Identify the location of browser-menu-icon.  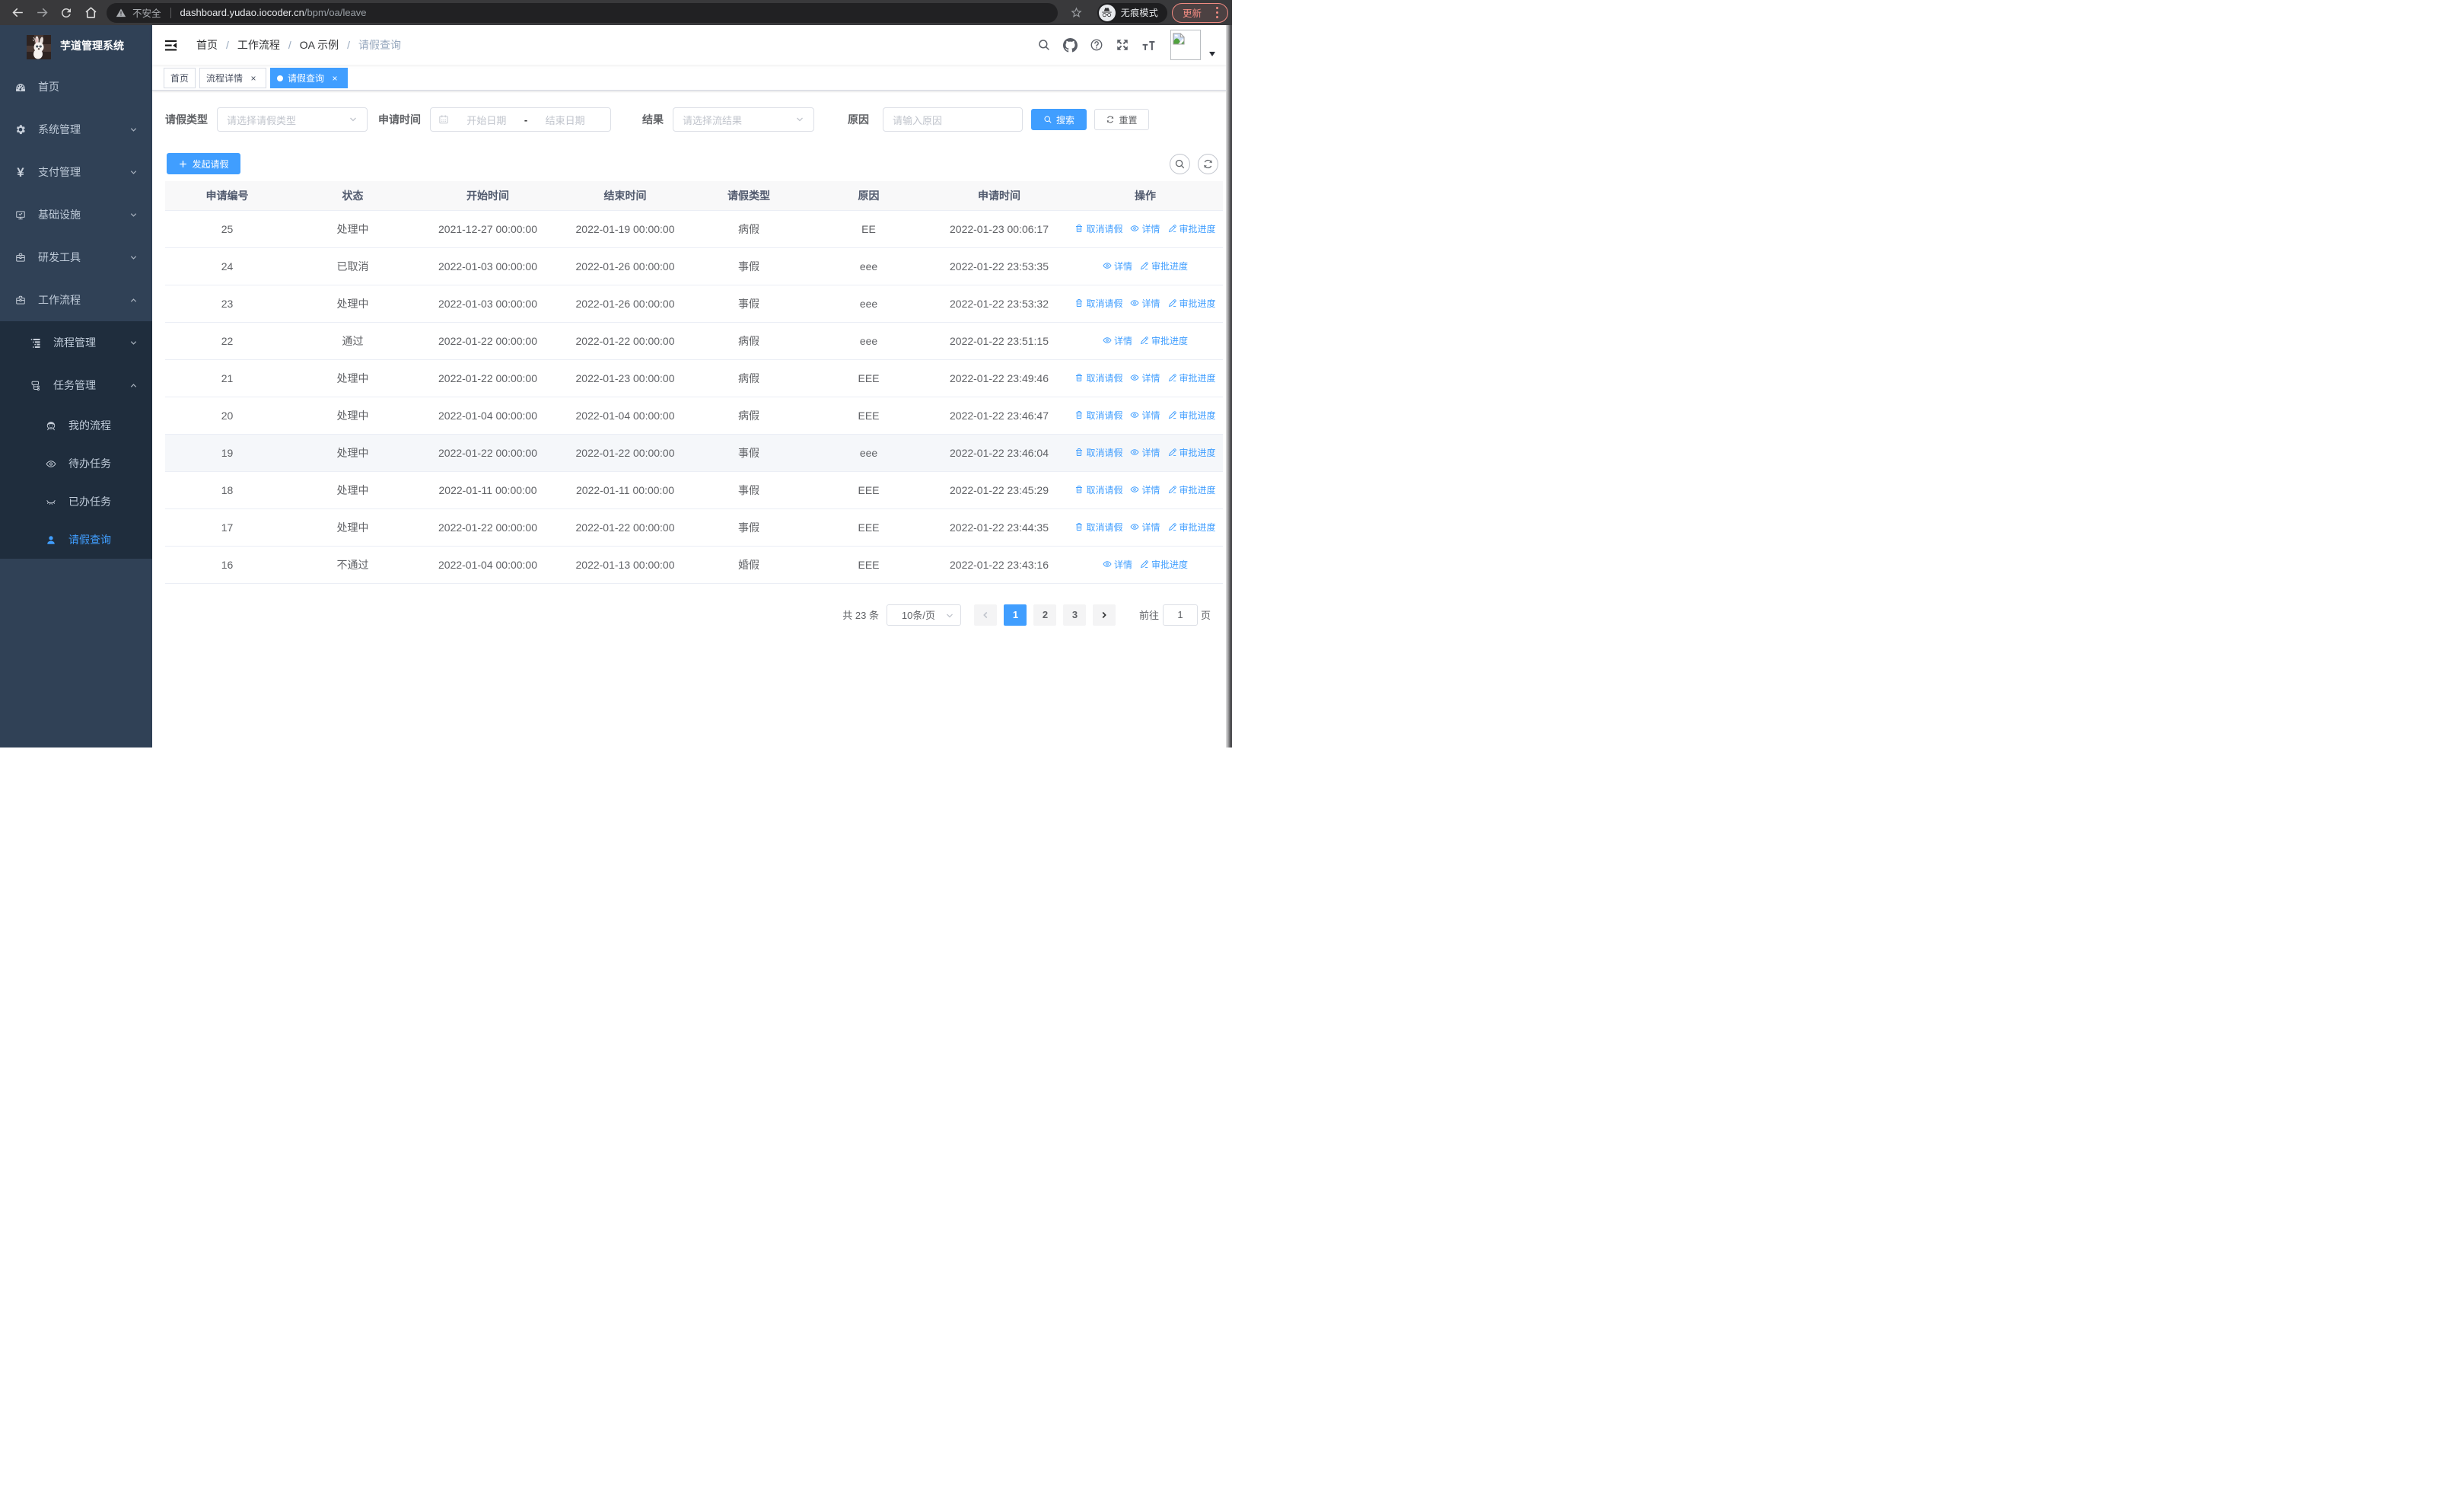
(1217, 13).